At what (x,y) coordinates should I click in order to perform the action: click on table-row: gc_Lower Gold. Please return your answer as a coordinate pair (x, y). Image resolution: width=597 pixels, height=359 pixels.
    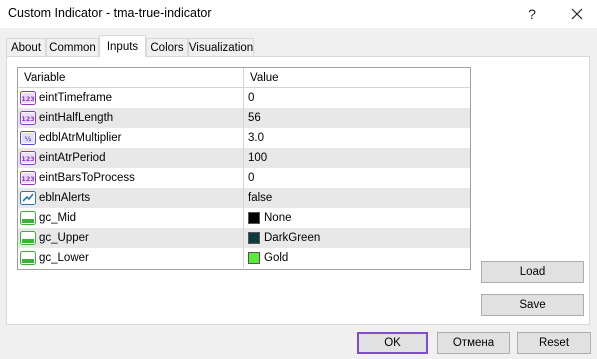
    Looking at the image, I should click on (244, 258).